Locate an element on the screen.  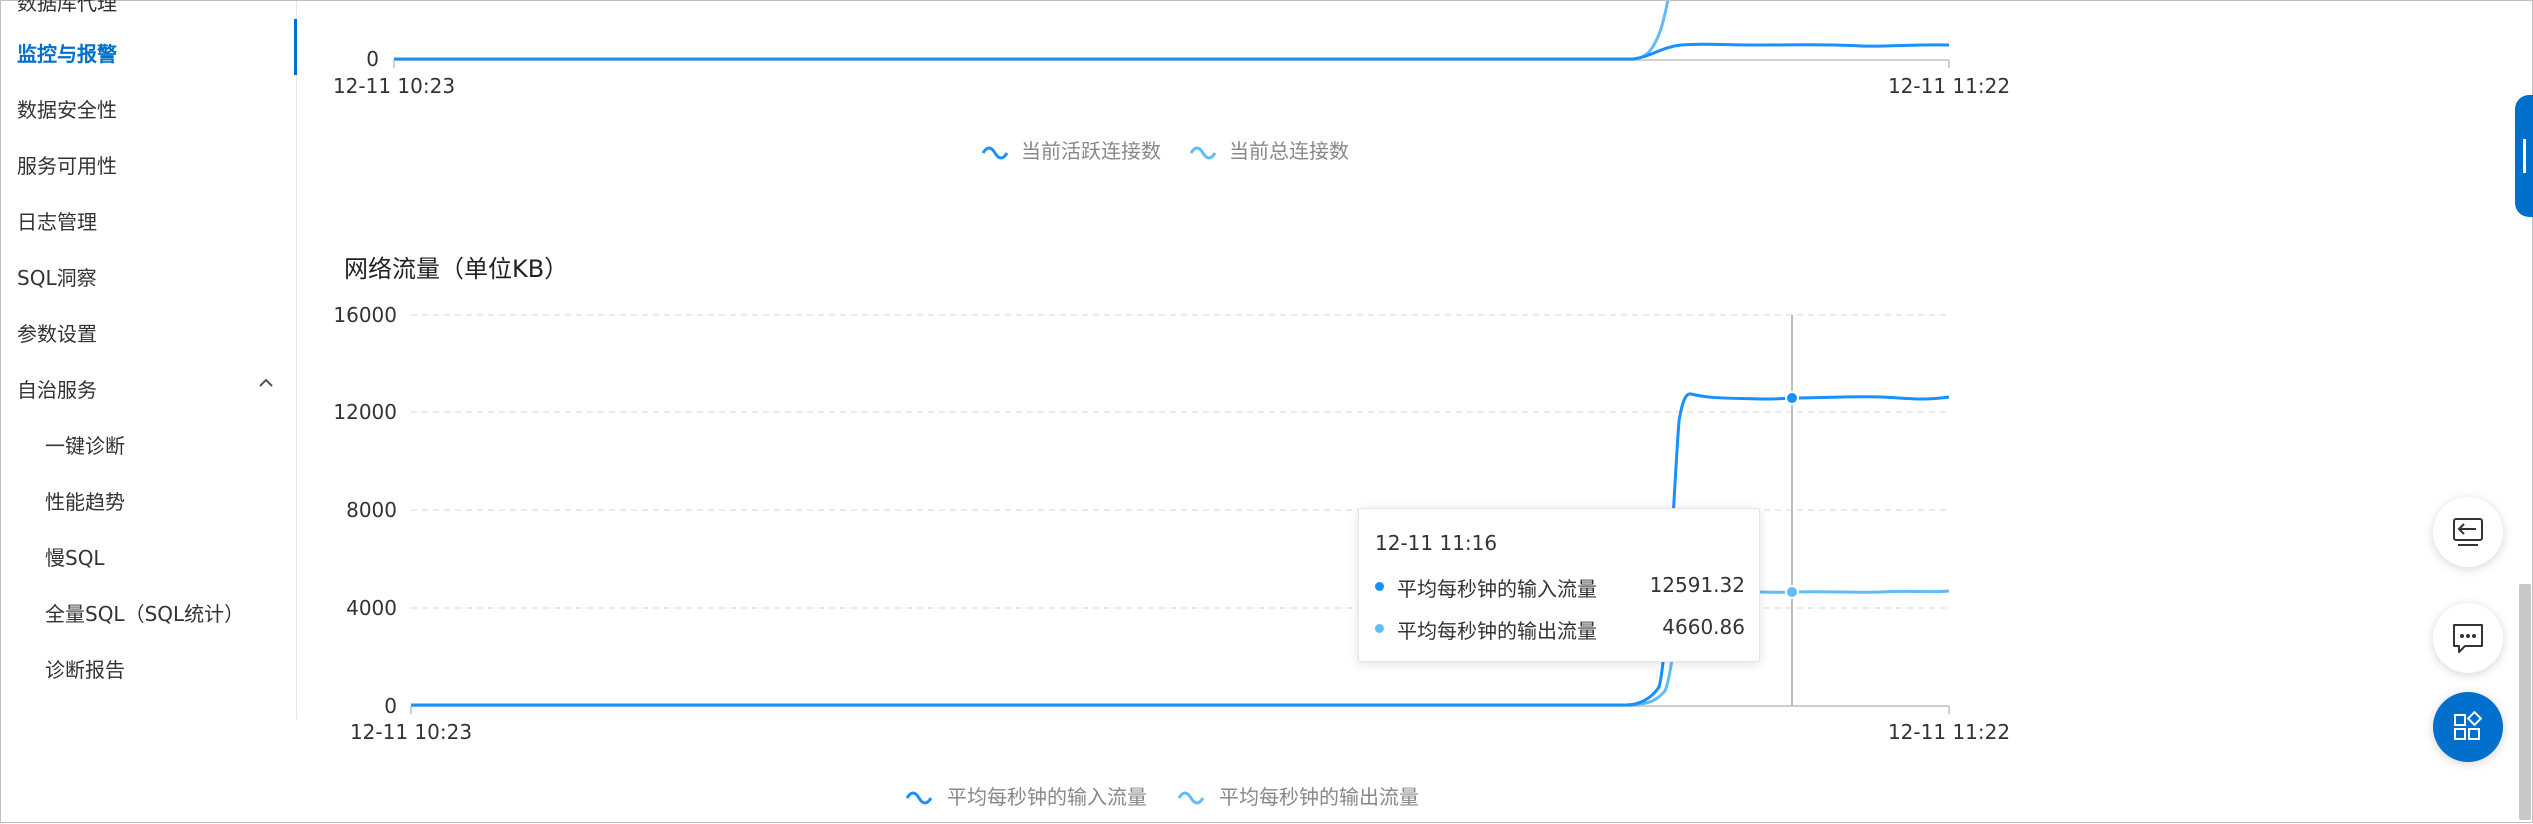
legend-item-active-connections: 当前活跃连接数 is located at coordinates (1071, 151).